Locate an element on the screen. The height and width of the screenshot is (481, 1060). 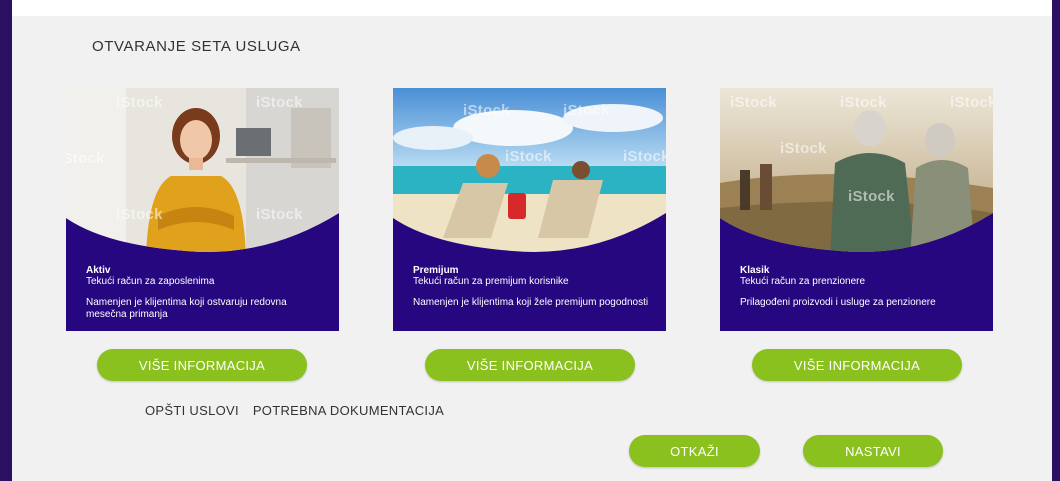
footer-links: OPŠTI USLOVI POTREBNA DOKUMENTACIJA is located at coordinates (299, 410).